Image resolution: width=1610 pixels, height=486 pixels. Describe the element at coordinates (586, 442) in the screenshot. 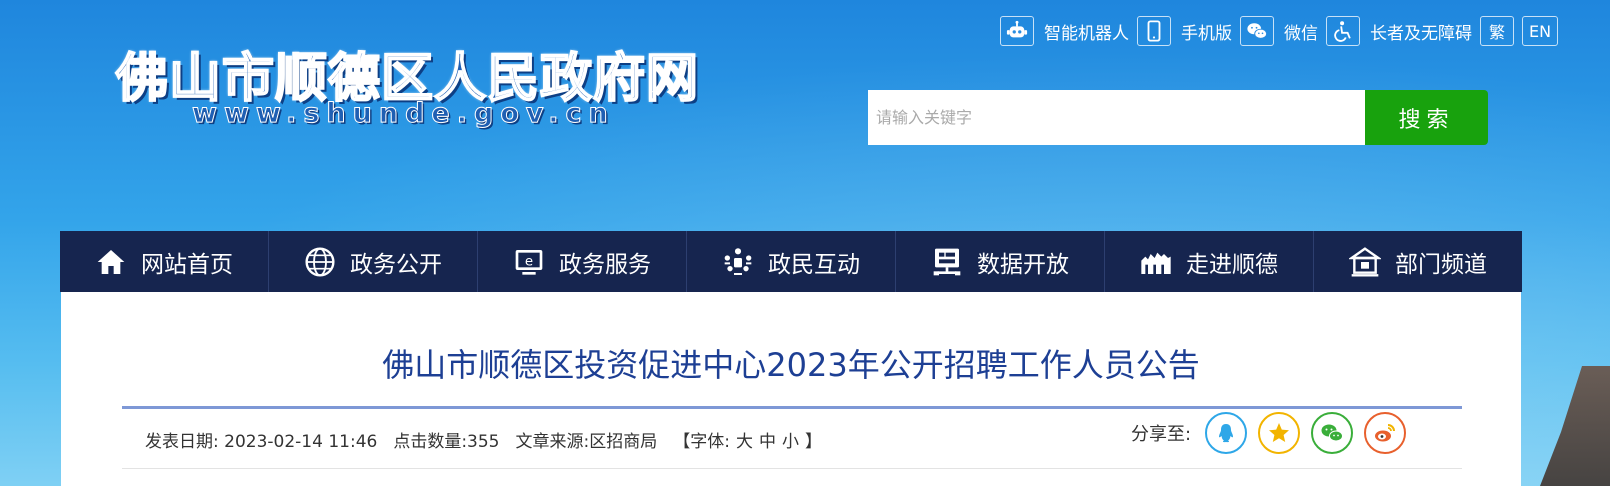

I see `article-source: 文章来源:区招商局` at that location.